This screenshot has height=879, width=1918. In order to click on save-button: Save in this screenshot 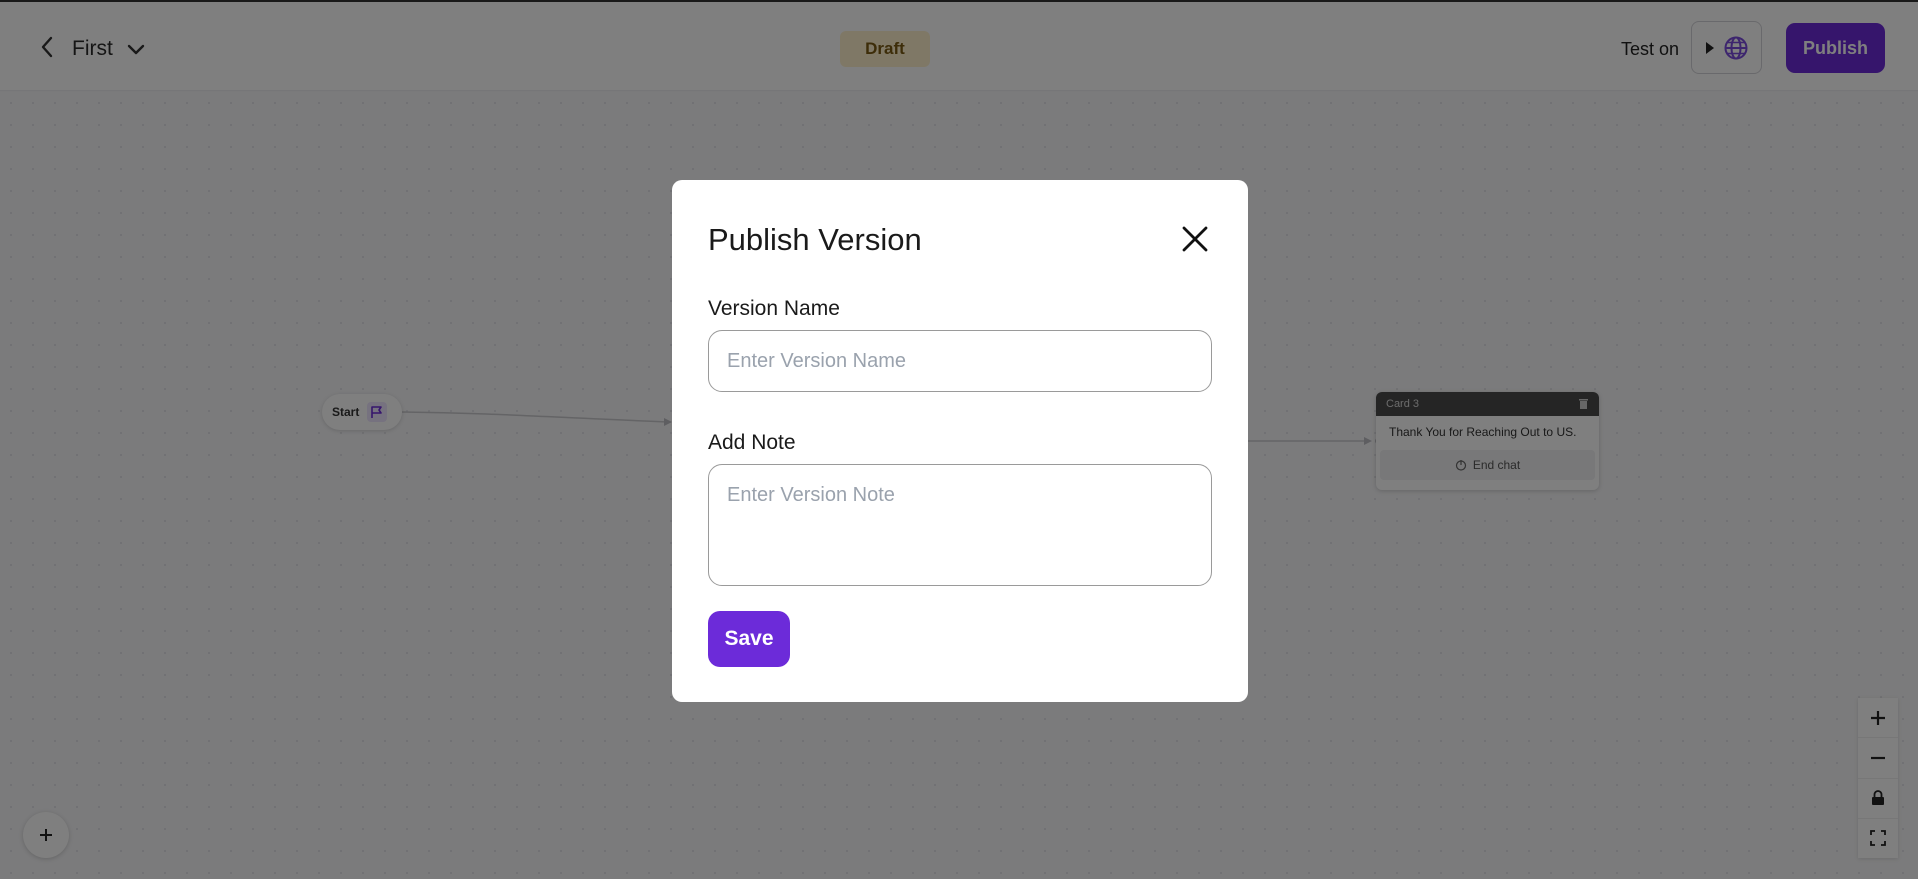, I will do `click(749, 639)`.